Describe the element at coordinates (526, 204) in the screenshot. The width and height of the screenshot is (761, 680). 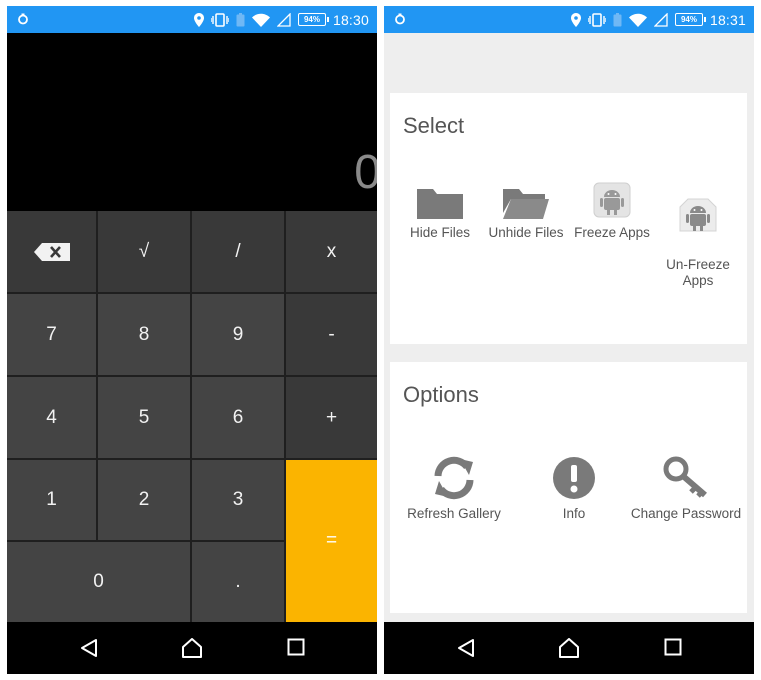
I see `open-folder-icon` at that location.